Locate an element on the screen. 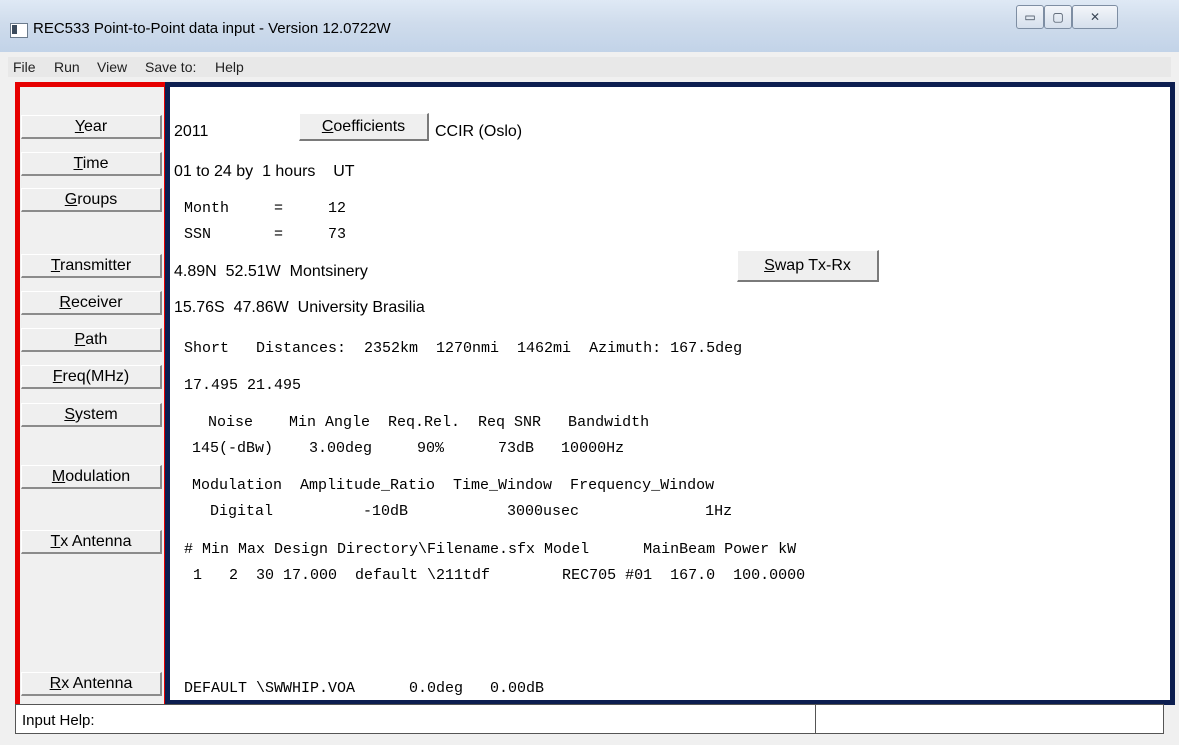 The image size is (1179, 745). tx-antenna-button-accel: T is located at coordinates (55, 541).